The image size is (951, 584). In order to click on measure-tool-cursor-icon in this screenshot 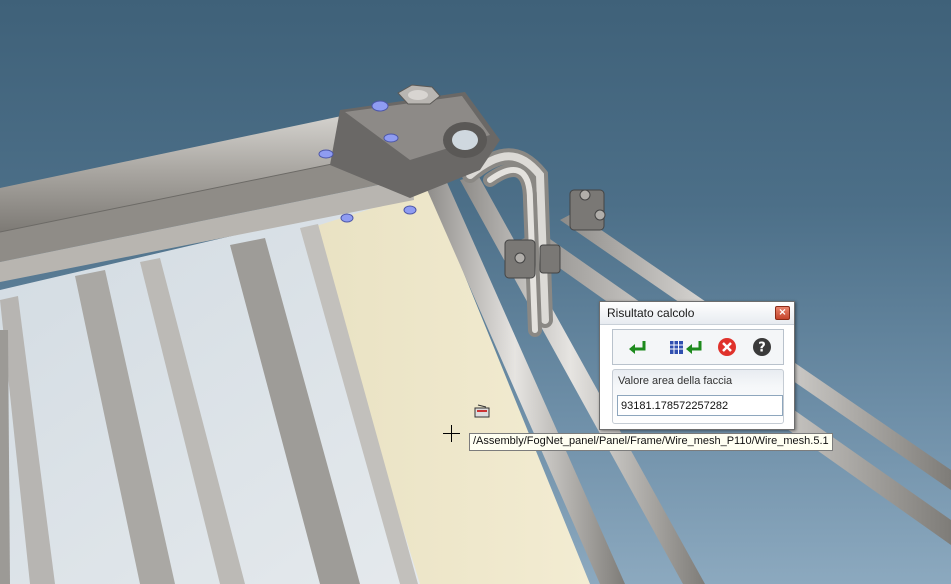, I will do `click(482, 411)`.